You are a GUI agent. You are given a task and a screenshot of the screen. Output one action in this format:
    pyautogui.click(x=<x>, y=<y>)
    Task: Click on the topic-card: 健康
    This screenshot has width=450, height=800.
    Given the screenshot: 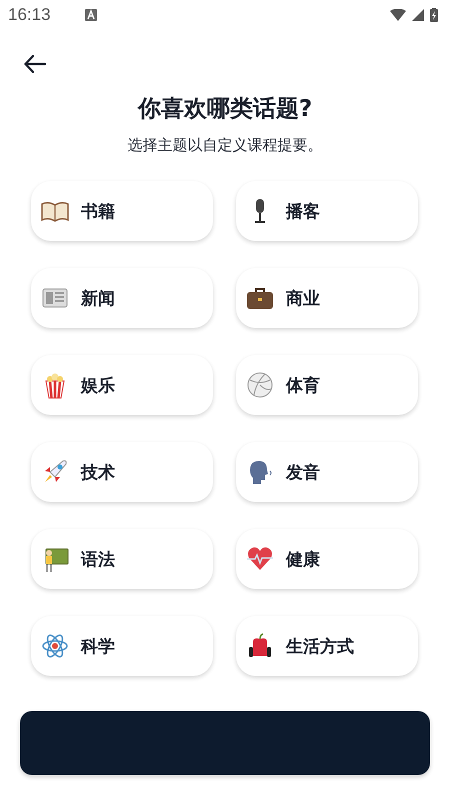 What is the action you would take?
    pyautogui.click(x=327, y=559)
    